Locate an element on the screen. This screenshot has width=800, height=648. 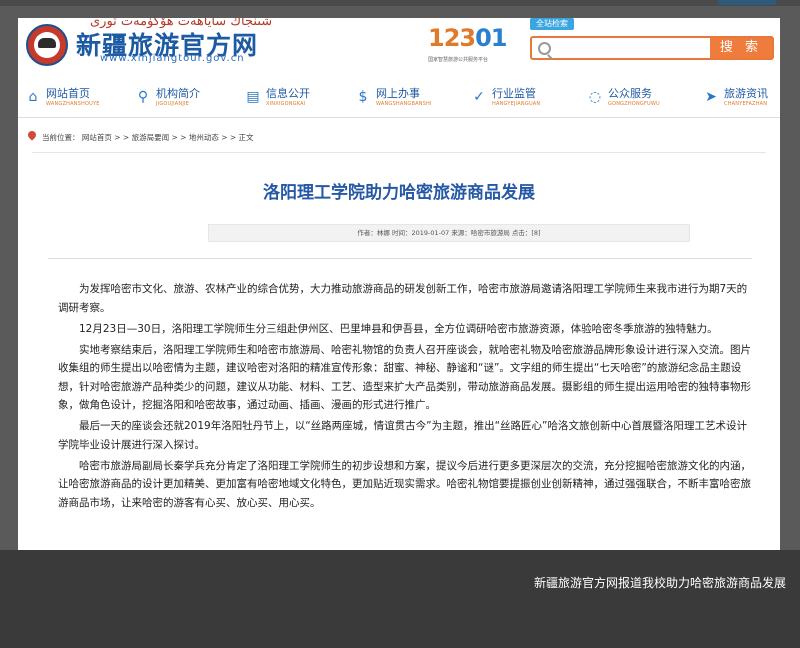
nav-label: 旅游资讯 is located at coordinates (746, 93).